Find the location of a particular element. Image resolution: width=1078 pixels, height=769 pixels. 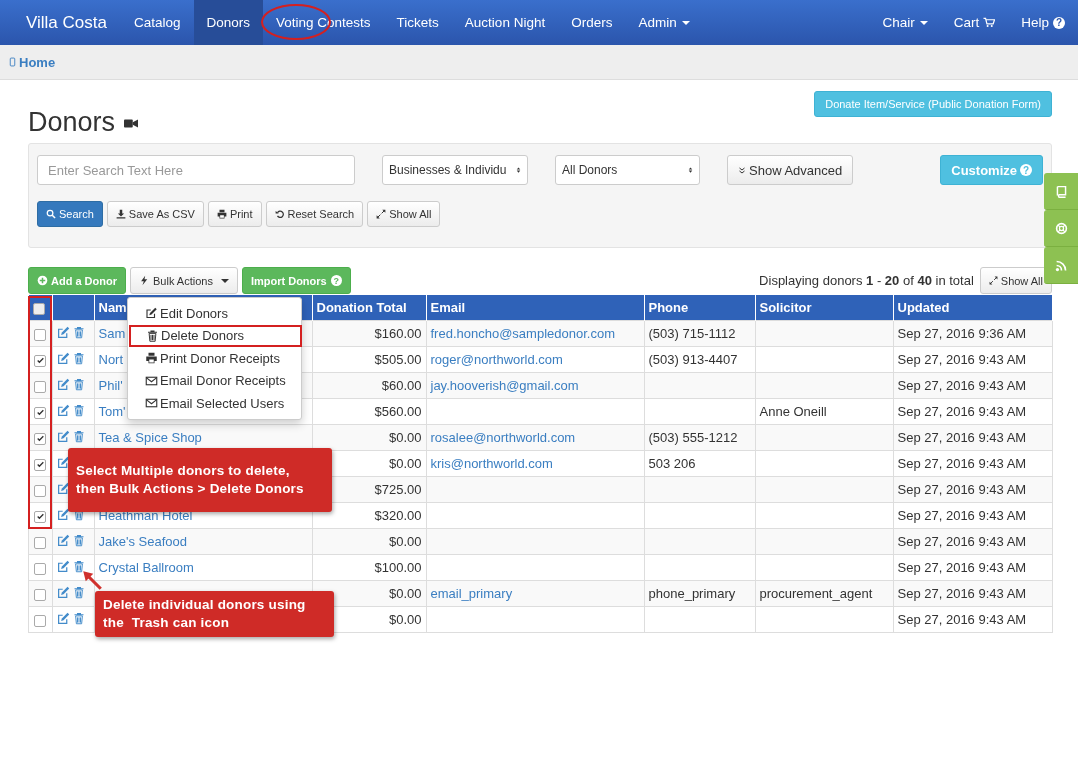

select-all-checkbox is located at coordinates (38, 308).